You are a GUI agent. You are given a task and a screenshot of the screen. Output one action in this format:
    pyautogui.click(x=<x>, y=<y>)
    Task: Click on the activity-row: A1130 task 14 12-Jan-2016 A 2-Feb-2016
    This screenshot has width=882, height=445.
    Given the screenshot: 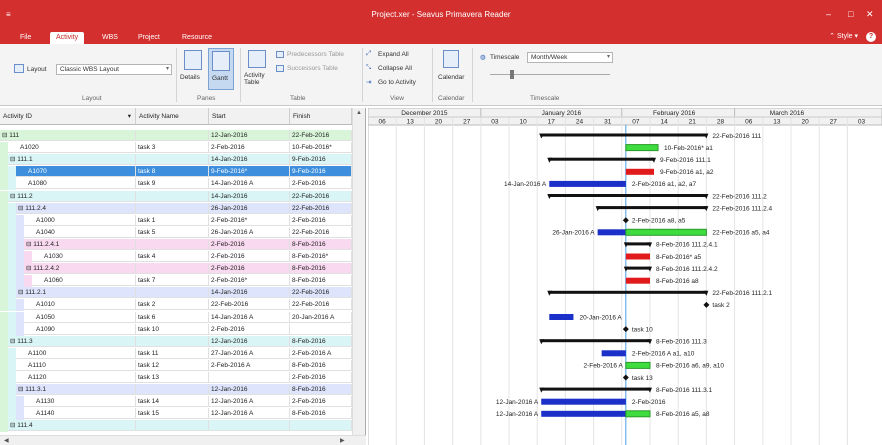 What is the action you would take?
    pyautogui.click(x=180, y=402)
    